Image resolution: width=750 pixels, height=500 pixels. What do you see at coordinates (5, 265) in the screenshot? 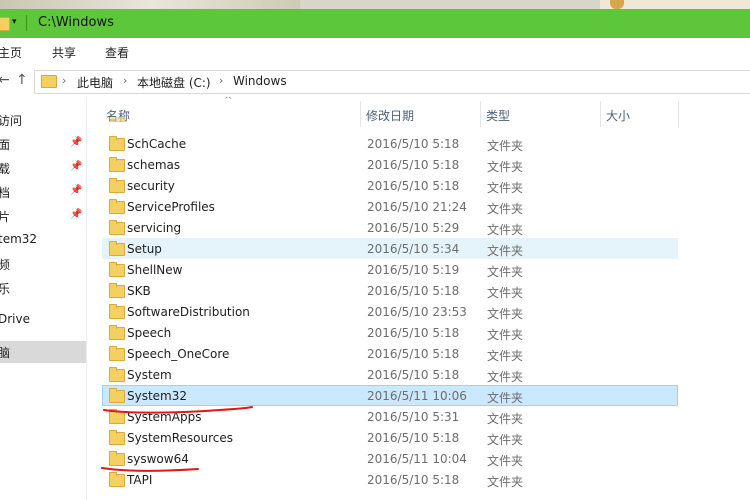
I see `nav-item-label: 频` at bounding box center [5, 265].